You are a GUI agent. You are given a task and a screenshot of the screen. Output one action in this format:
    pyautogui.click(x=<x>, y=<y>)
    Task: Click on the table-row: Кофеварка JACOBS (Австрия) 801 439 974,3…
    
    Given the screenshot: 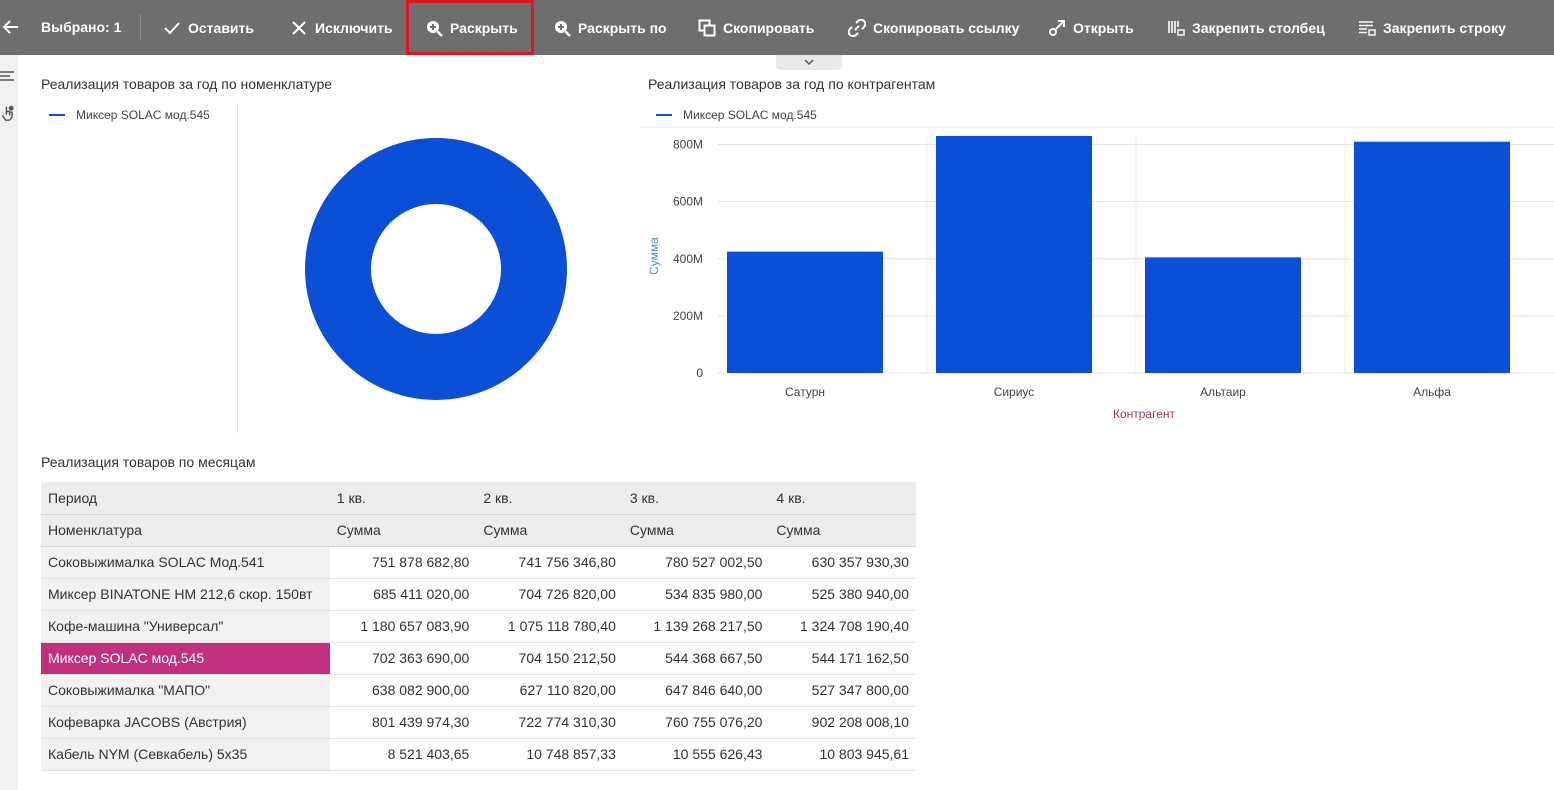 What is the action you would take?
    pyautogui.click(x=478, y=722)
    